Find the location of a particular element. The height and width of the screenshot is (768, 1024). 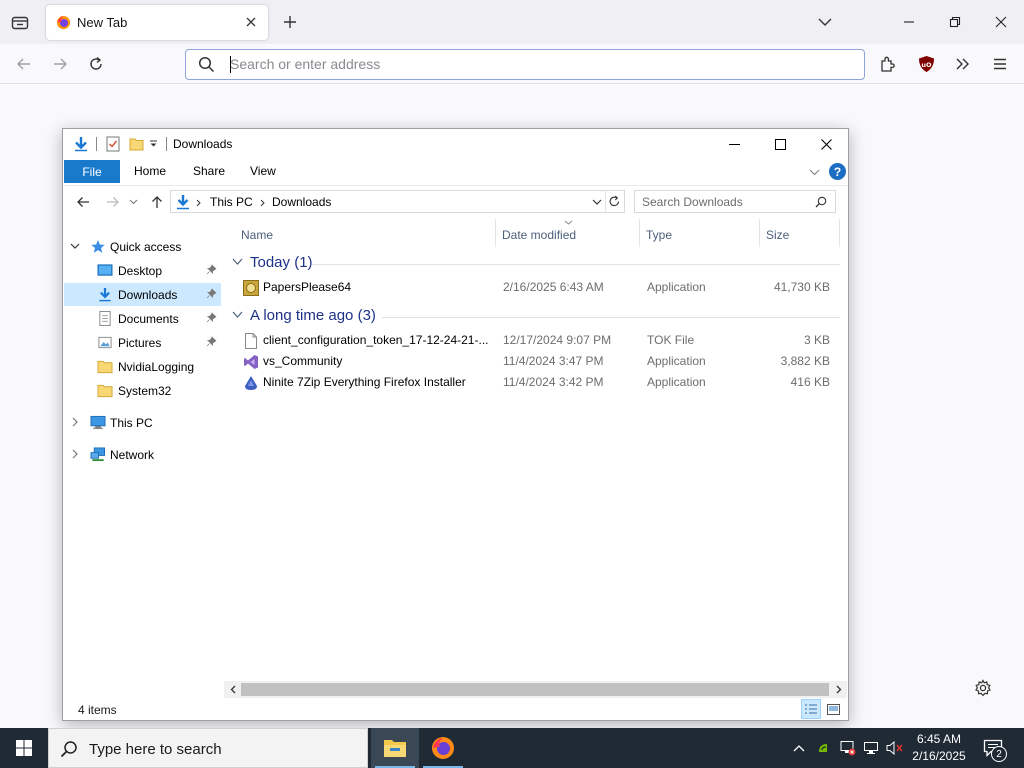

explorer-minimize-button is located at coordinates (734, 144).